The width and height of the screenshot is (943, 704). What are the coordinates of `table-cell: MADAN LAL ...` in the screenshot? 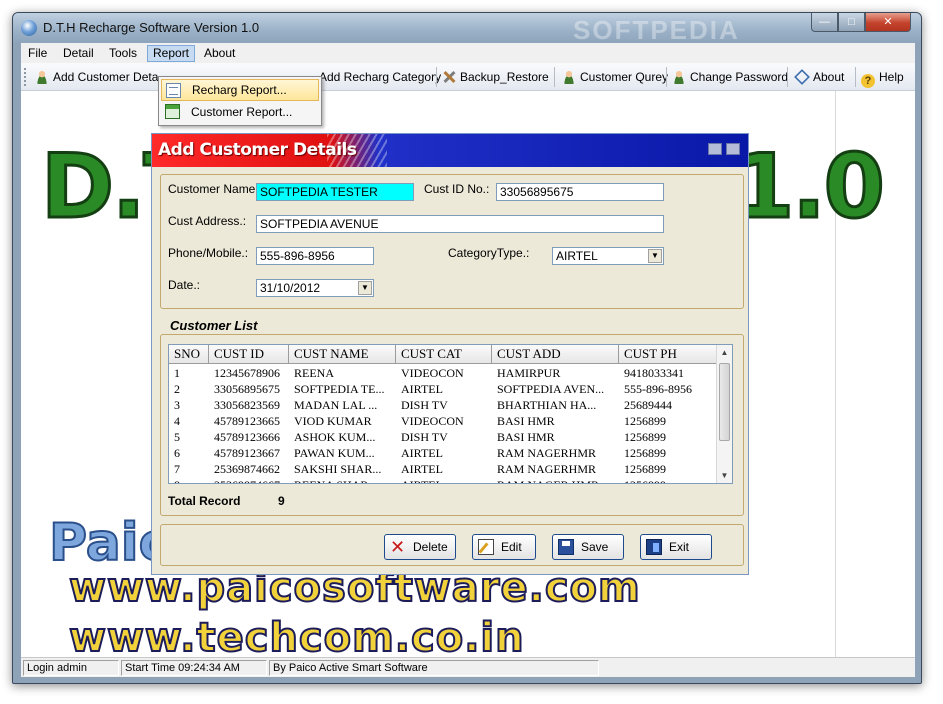 It's located at (336, 405).